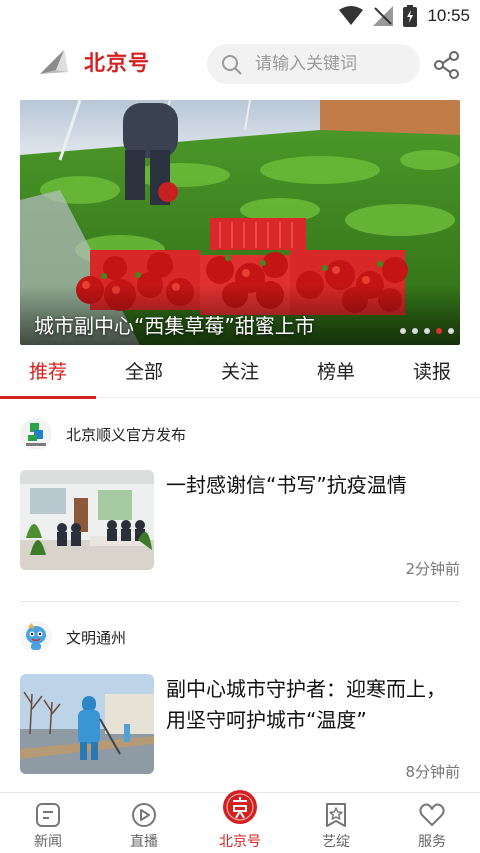  What do you see at coordinates (144, 842) in the screenshot?
I see `nav-label: 直播` at bounding box center [144, 842].